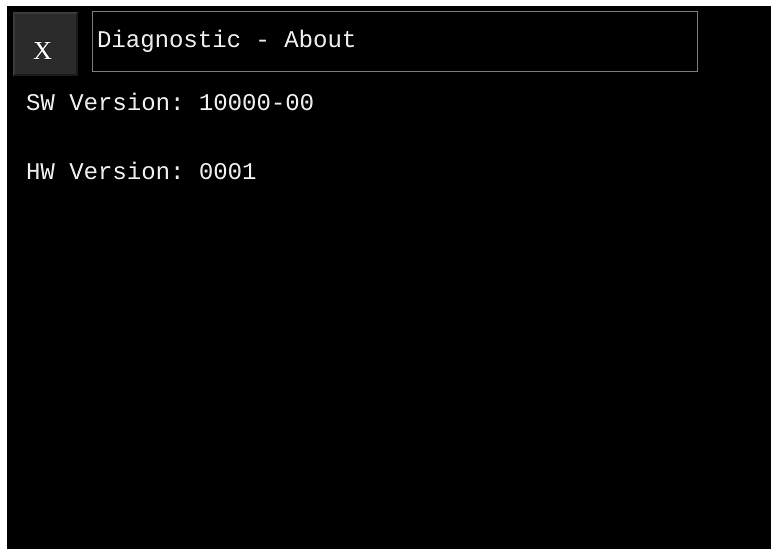 This screenshot has width=771, height=549. What do you see at coordinates (170, 105) in the screenshot?
I see `info-text: SW Version: 10000-00` at bounding box center [170, 105].